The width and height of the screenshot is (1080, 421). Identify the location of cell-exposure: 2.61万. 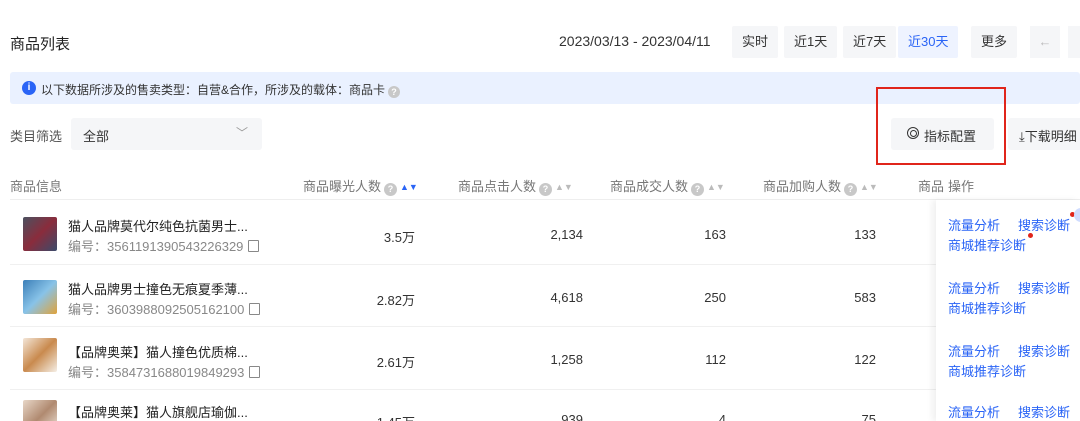
(395, 362).